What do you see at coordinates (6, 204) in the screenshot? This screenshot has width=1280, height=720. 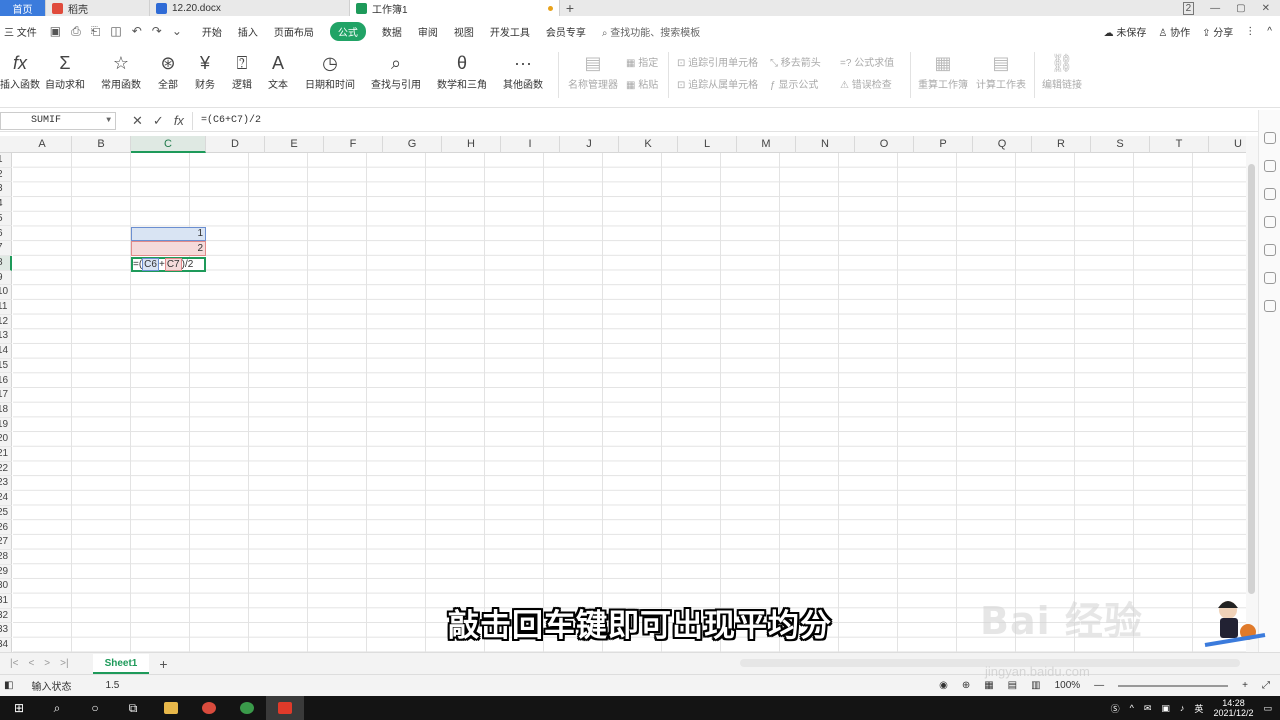 I see `row-header-4: 4` at bounding box center [6, 204].